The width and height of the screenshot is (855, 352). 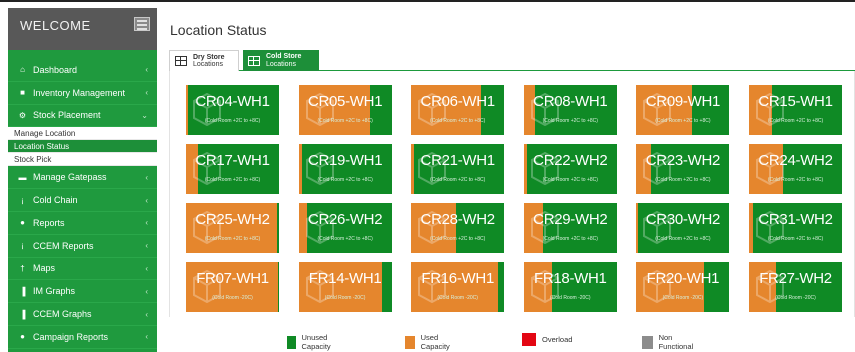 I want to click on sidebar-subitem-location-status: Location Status, so click(x=82, y=147).